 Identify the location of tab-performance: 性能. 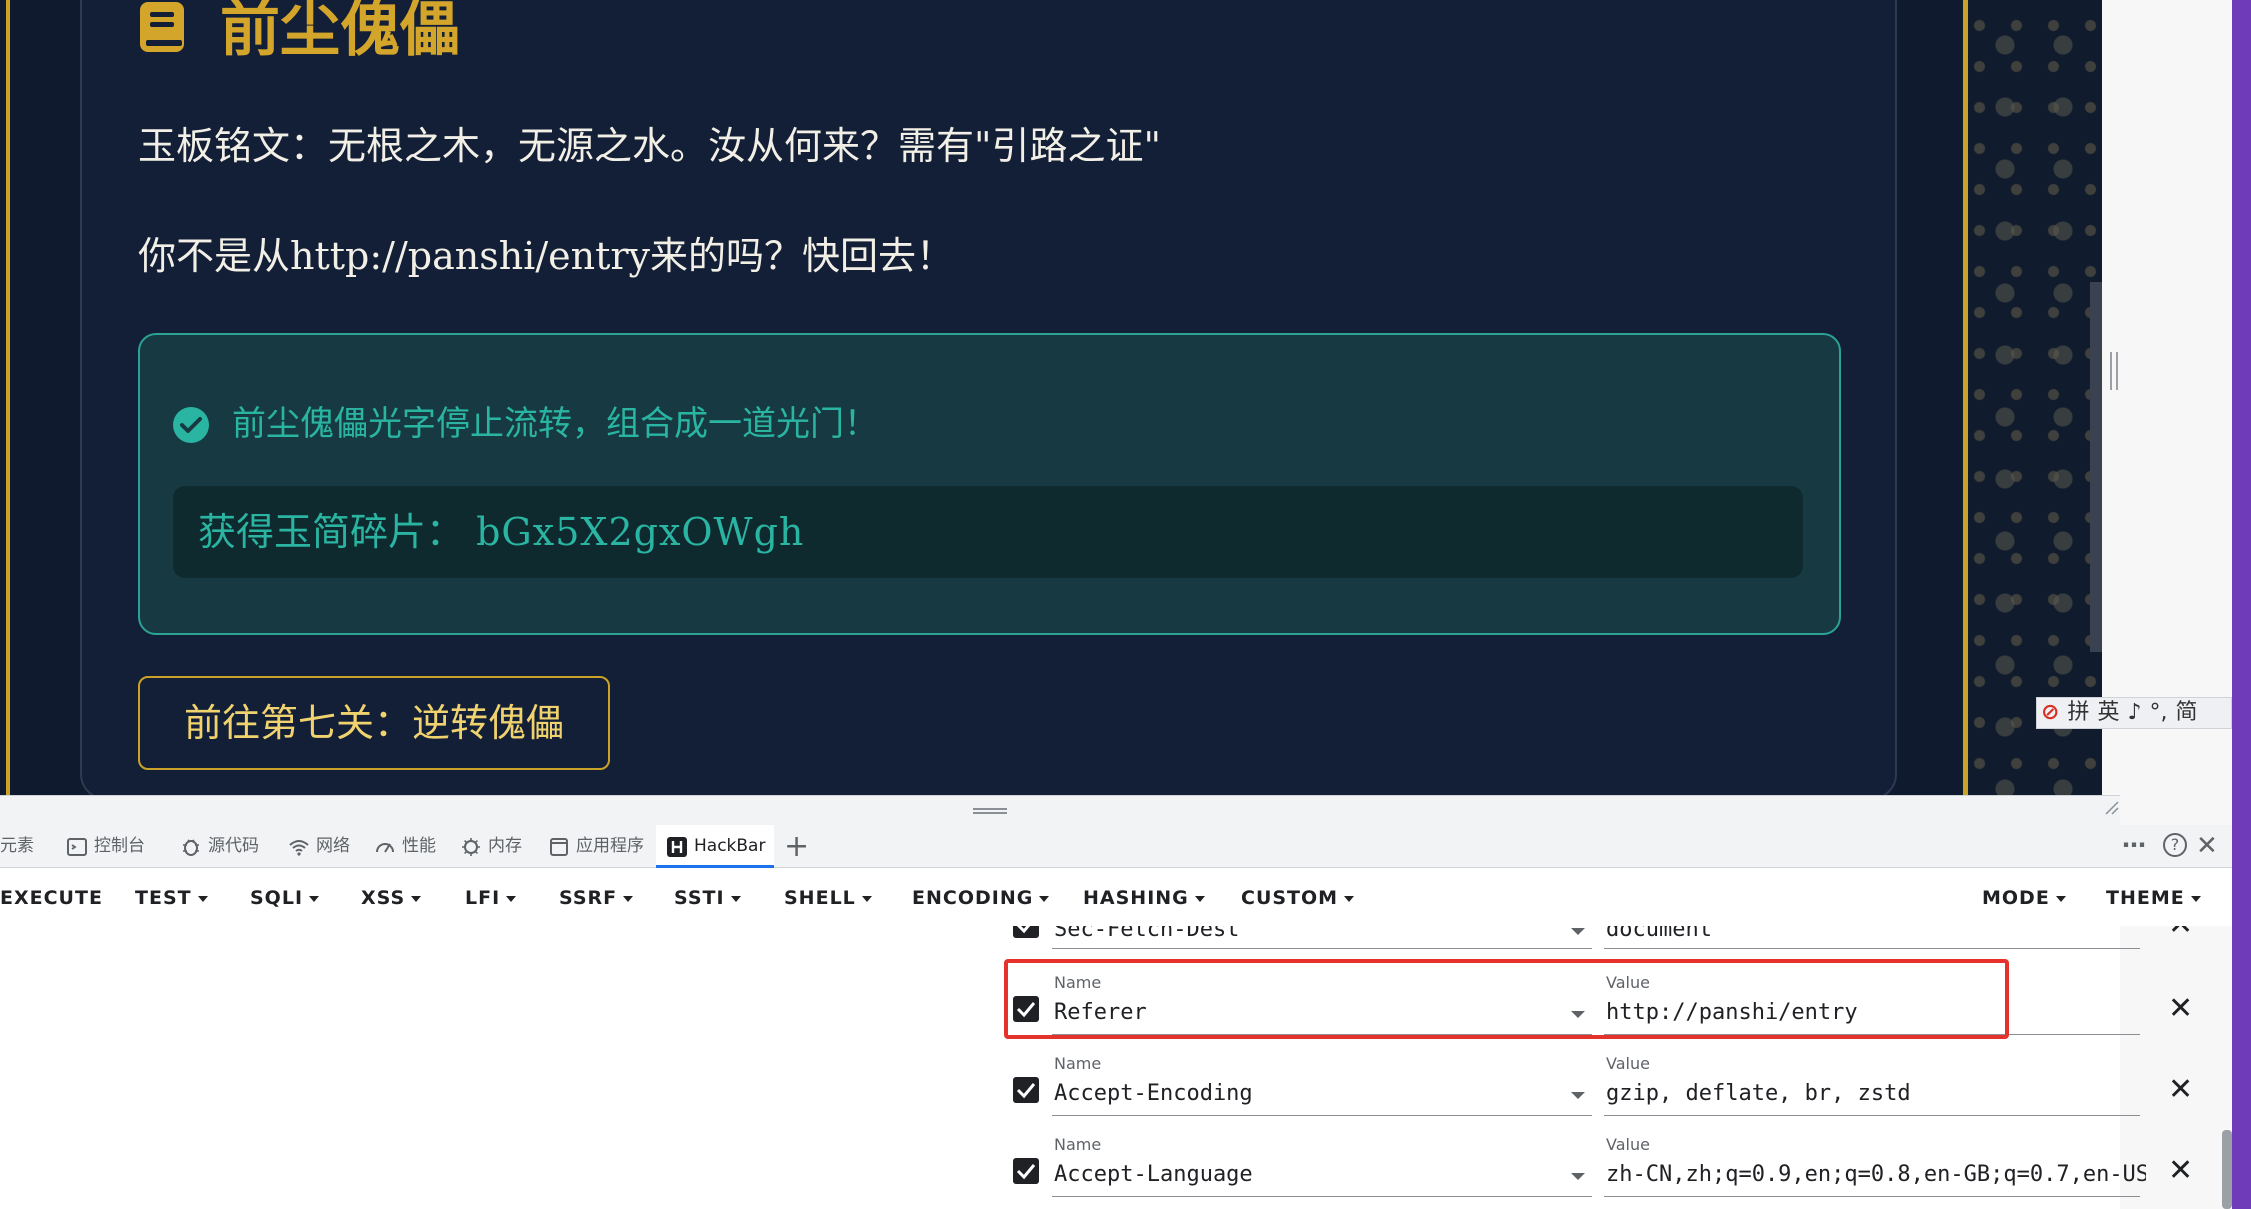
(405, 846).